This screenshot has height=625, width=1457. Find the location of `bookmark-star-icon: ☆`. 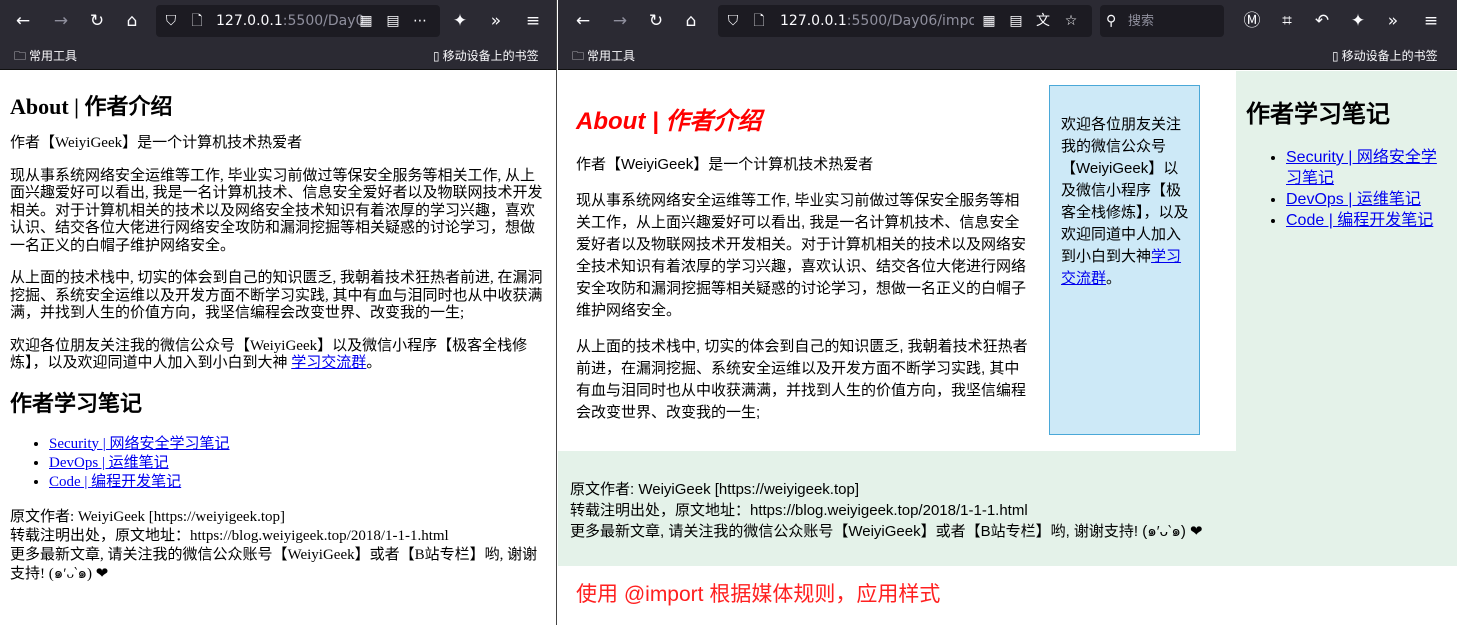

bookmark-star-icon: ☆ is located at coordinates (1071, 21).